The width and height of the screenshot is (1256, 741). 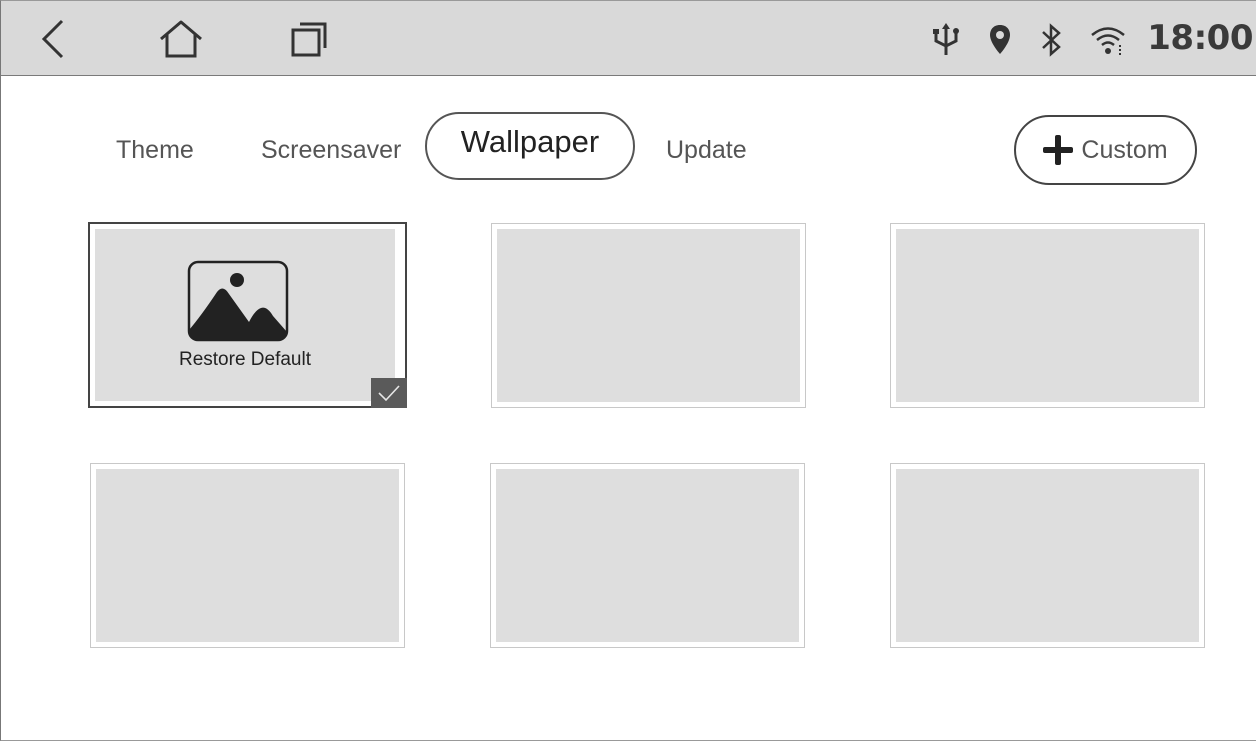 I want to click on wallpaper-card-restore-default: Restore Default, so click(x=247, y=315).